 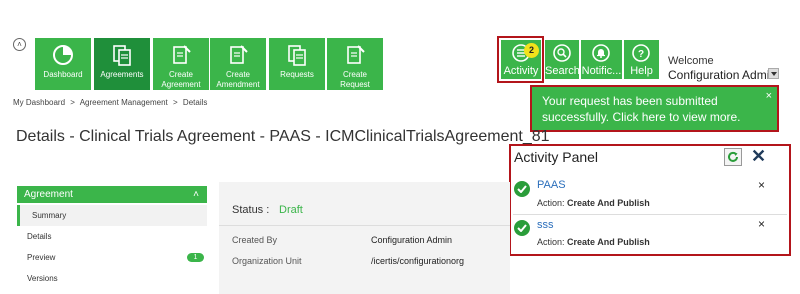 What do you see at coordinates (239, 54) in the screenshot?
I see `create-amendment-icon` at bounding box center [239, 54].